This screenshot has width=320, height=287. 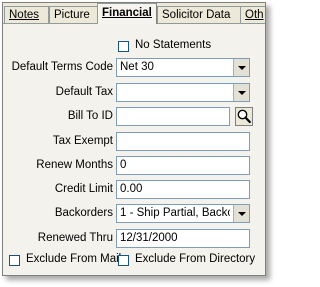 I want to click on default-tax-row: Default Tax, so click(x=134, y=93).